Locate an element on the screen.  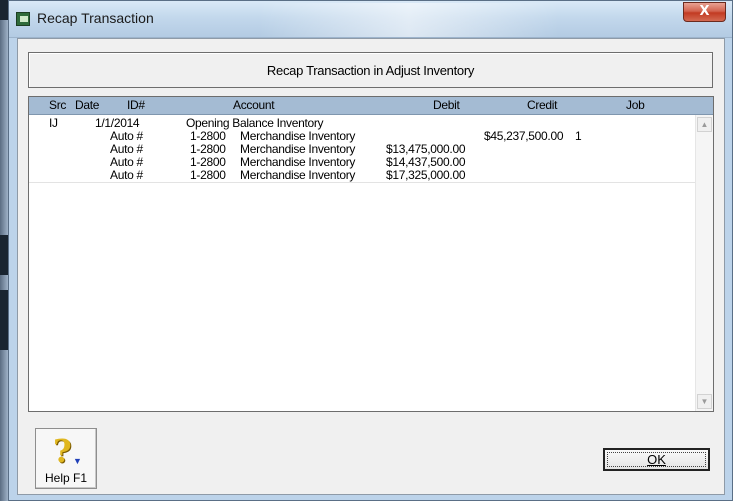
ok-label: OK is located at coordinates (656, 459).